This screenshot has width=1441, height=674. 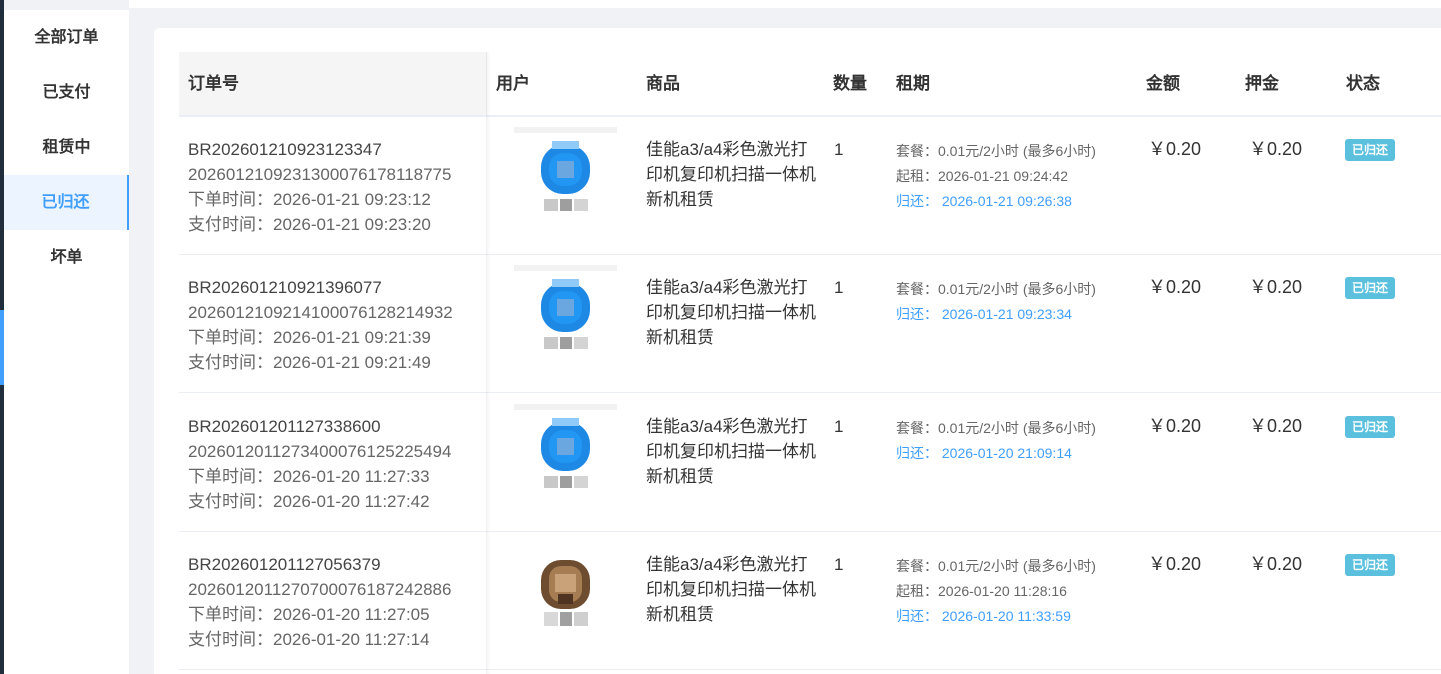 I want to click on header-product: 商品, so click(x=663, y=83).